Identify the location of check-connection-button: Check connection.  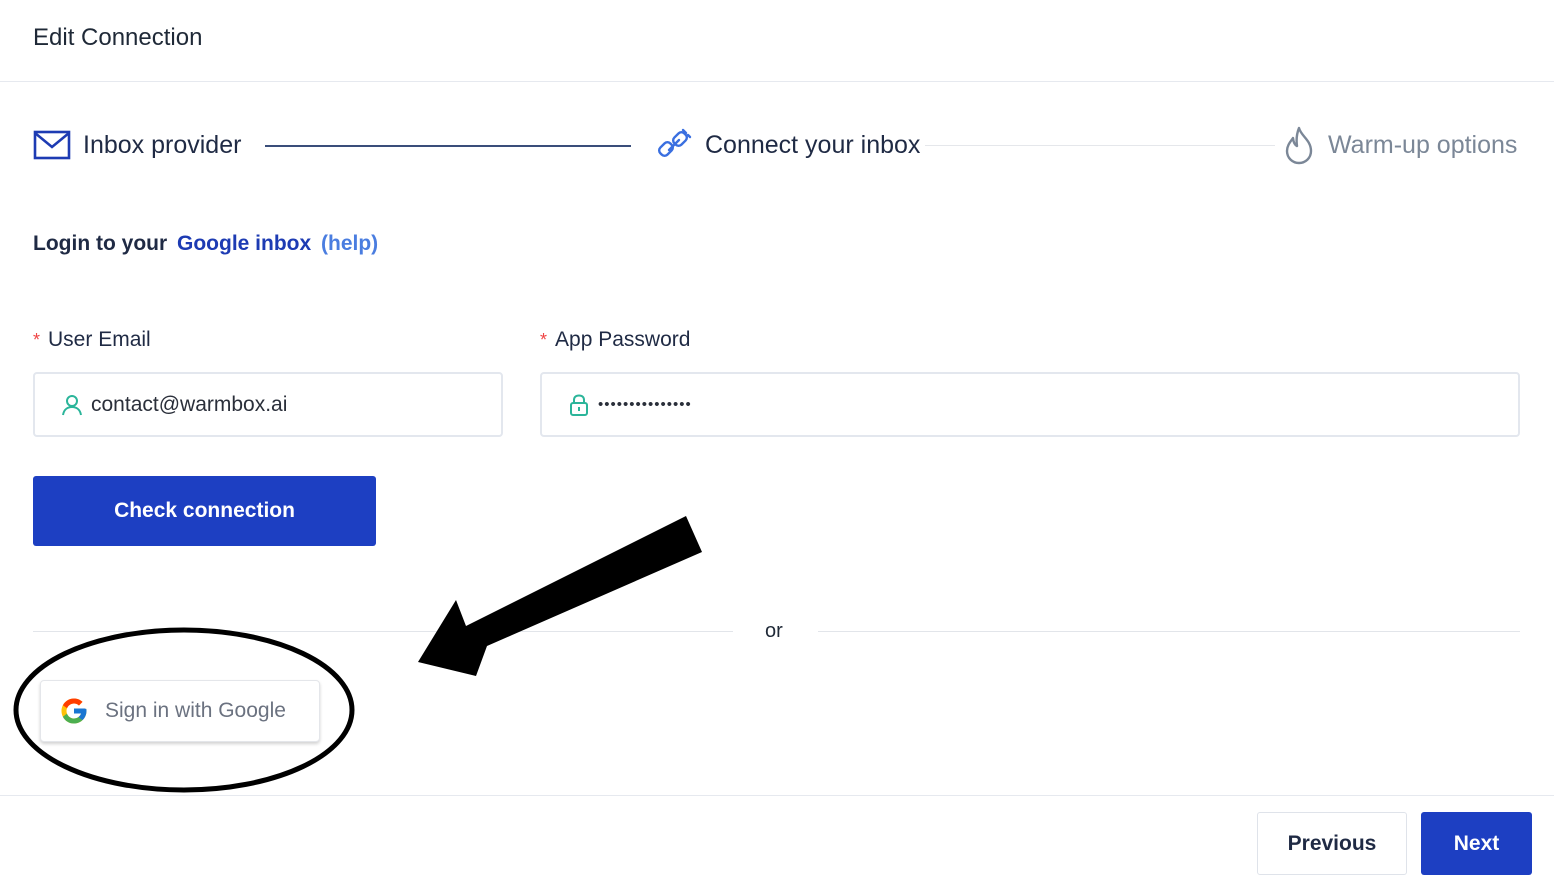
(204, 511).